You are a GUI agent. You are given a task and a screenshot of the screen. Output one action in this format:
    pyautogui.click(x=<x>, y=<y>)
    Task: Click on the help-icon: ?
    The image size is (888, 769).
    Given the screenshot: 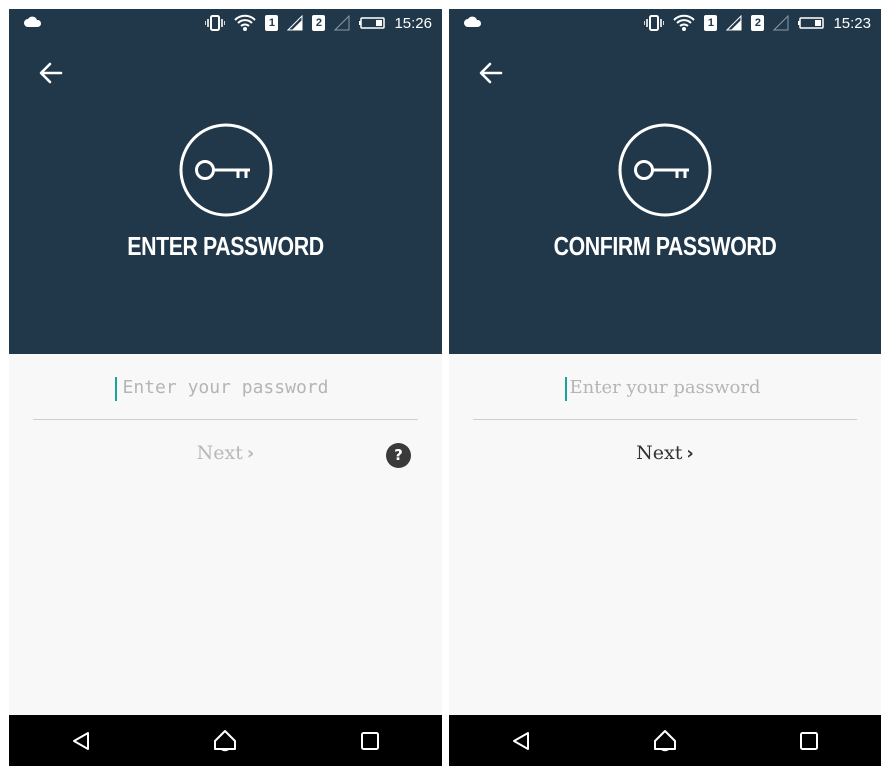 What is the action you would take?
    pyautogui.click(x=398, y=455)
    